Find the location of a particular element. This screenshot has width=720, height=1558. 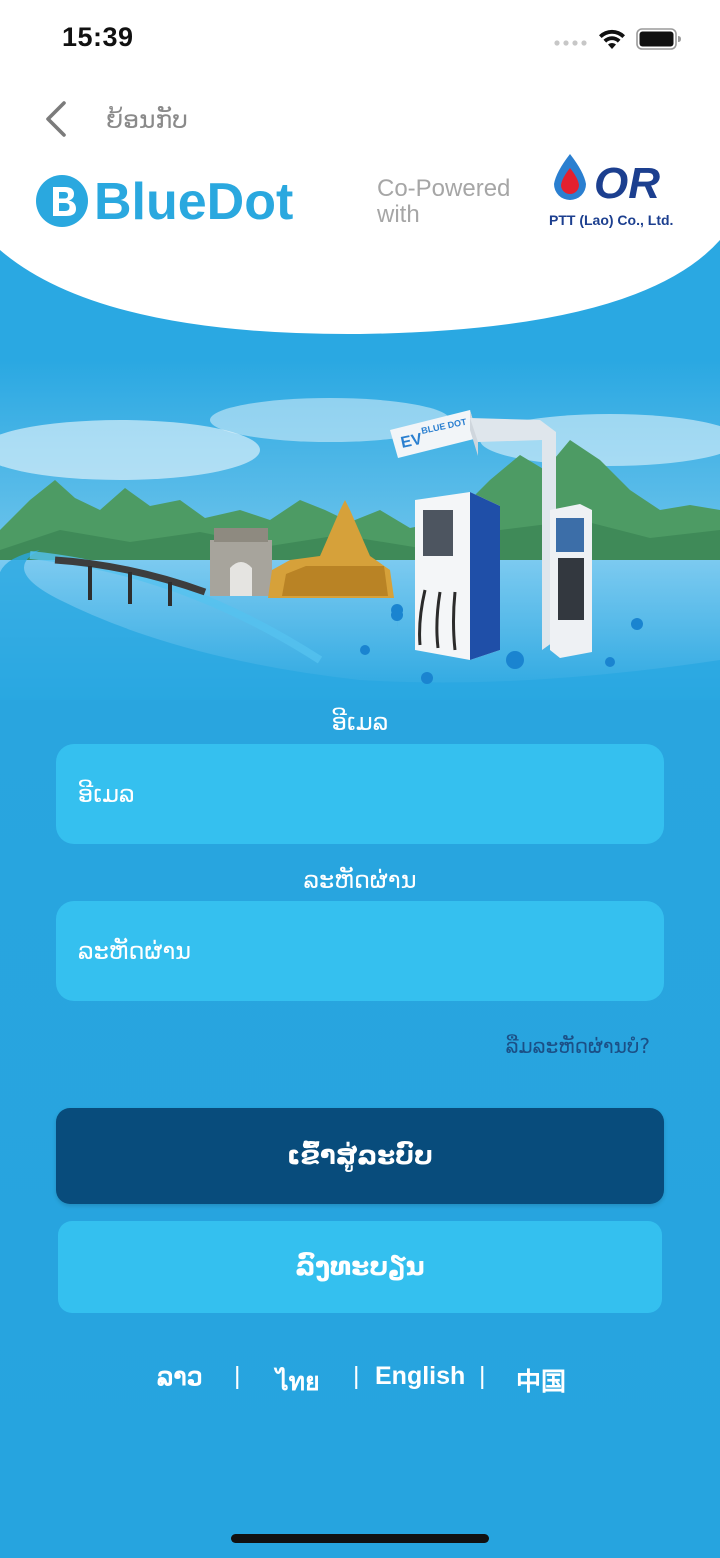

wifi-icon is located at coordinates (612, 39).